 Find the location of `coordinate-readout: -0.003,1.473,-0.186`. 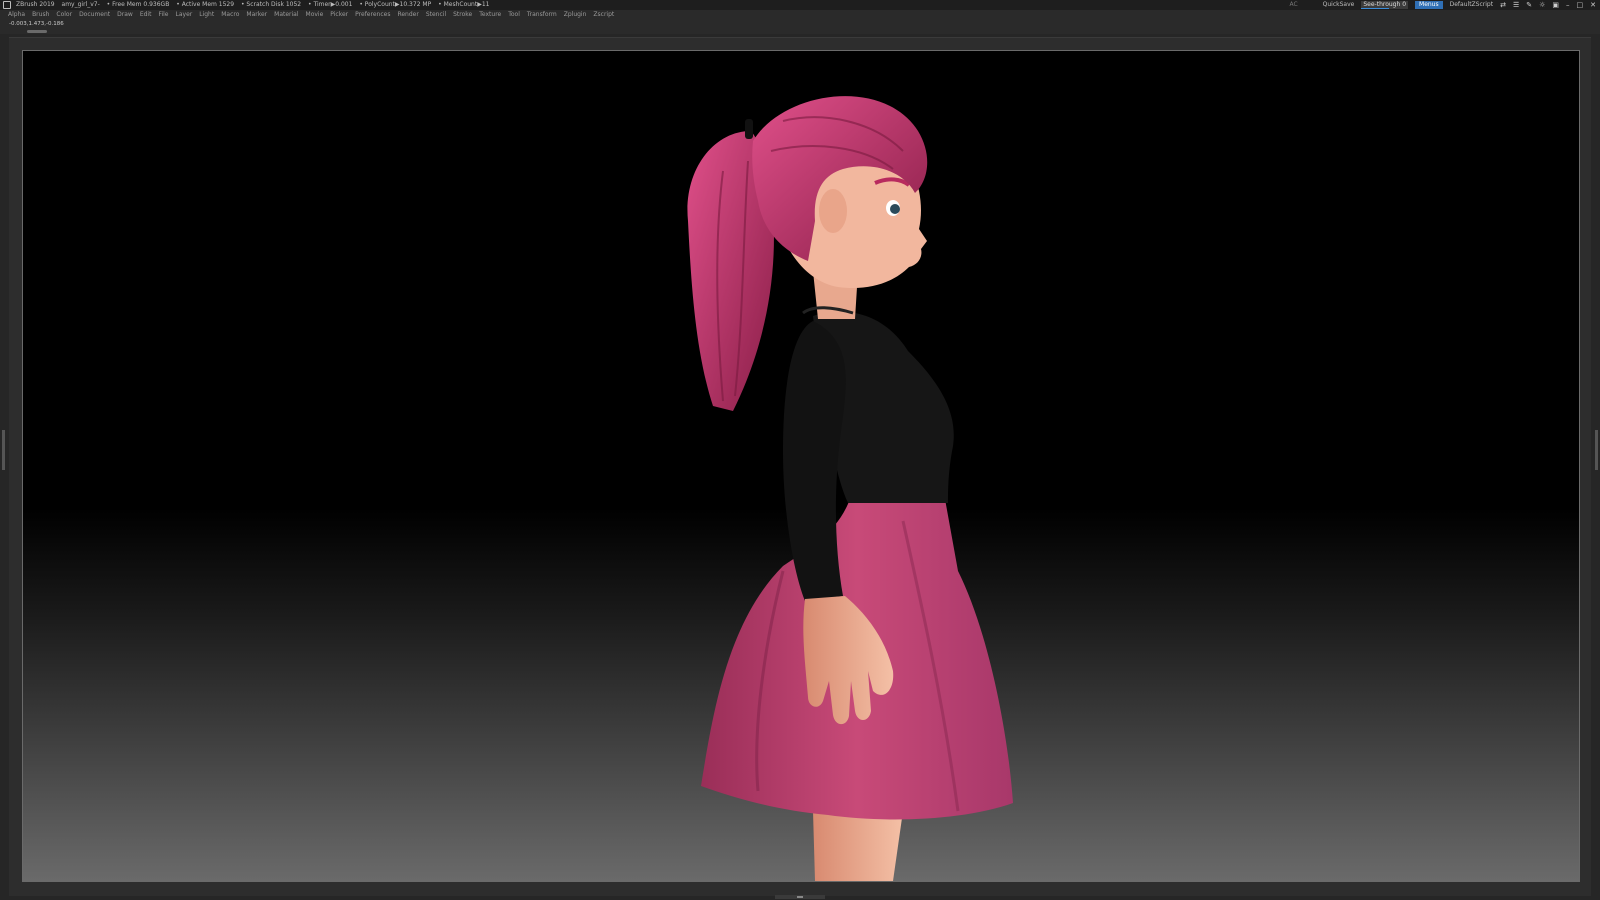

coordinate-readout: -0.003,1.473,-0.186 is located at coordinates (36, 24).